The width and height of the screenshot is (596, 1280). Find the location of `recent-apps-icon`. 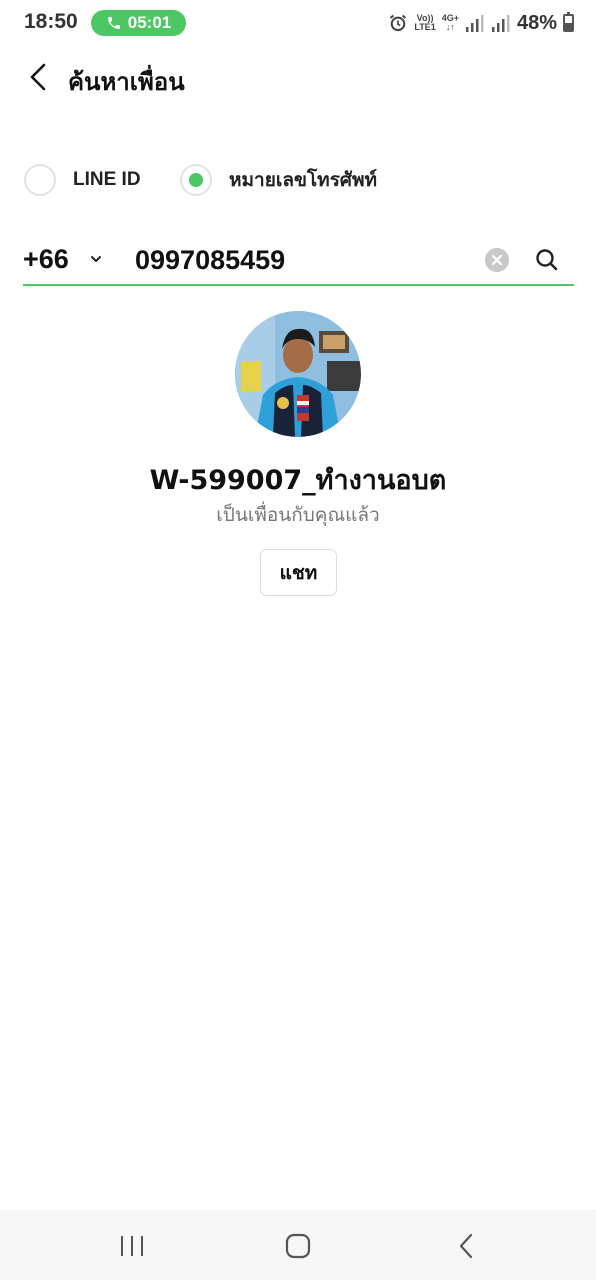

recent-apps-icon is located at coordinates (132, 1246).